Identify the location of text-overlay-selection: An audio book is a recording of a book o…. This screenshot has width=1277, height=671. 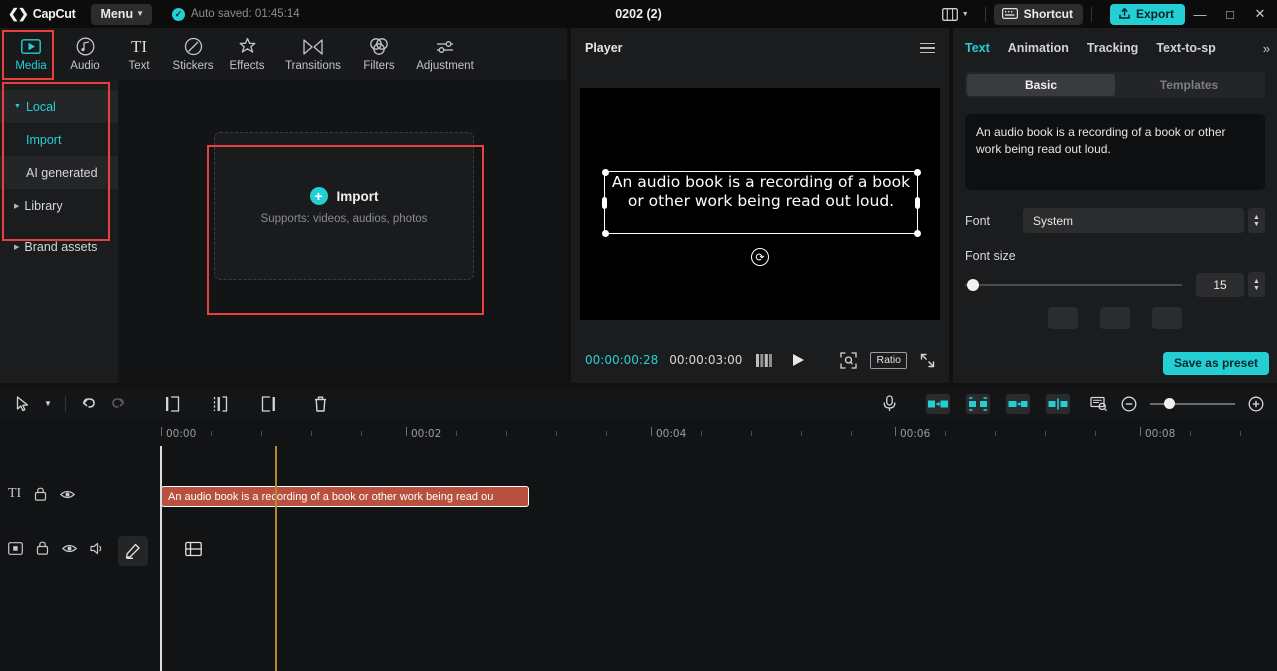
(761, 202).